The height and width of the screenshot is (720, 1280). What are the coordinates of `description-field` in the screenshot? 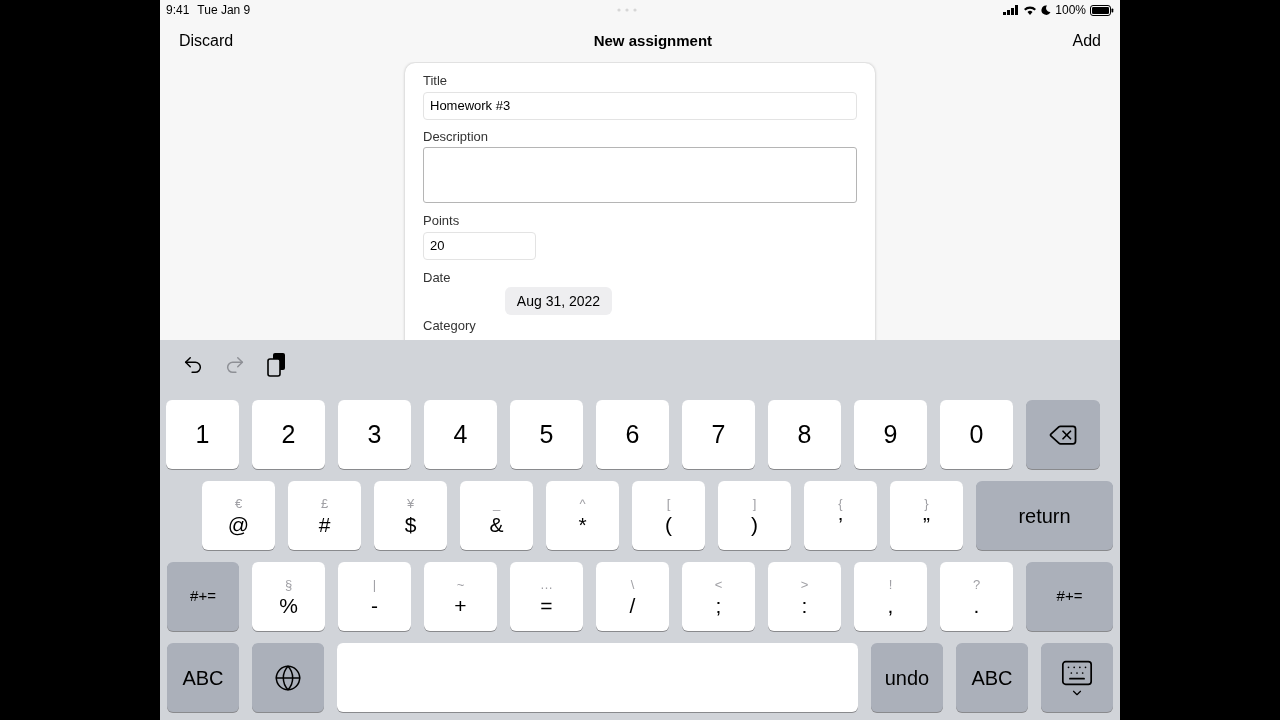 It's located at (640, 175).